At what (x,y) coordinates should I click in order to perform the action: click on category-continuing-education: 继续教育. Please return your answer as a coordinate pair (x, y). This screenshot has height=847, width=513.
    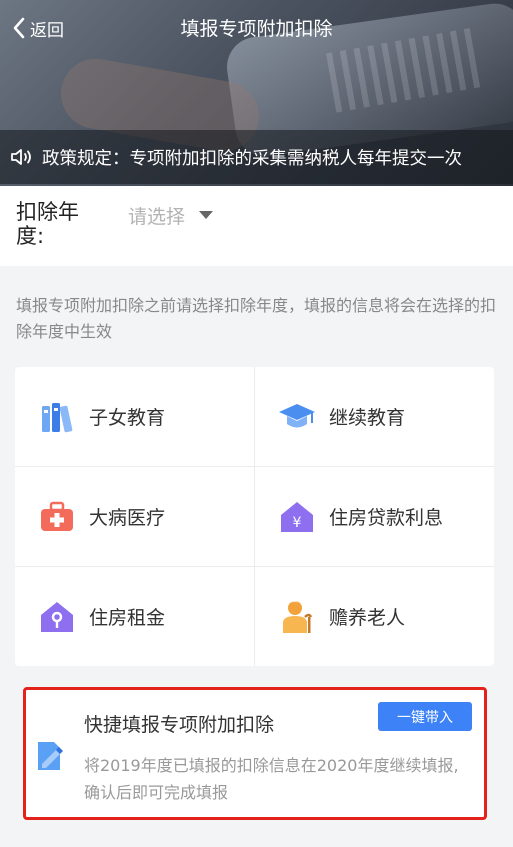
    Looking at the image, I should click on (374, 416).